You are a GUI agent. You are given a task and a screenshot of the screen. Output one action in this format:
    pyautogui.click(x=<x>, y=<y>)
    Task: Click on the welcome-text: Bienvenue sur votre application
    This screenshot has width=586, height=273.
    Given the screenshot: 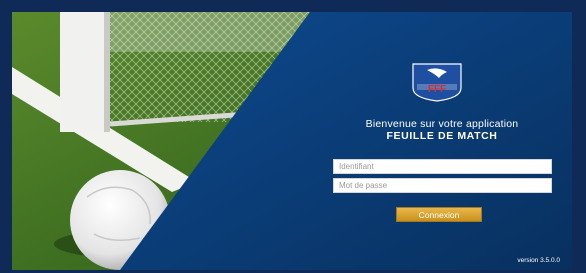 What is the action you would take?
    pyautogui.click(x=442, y=124)
    